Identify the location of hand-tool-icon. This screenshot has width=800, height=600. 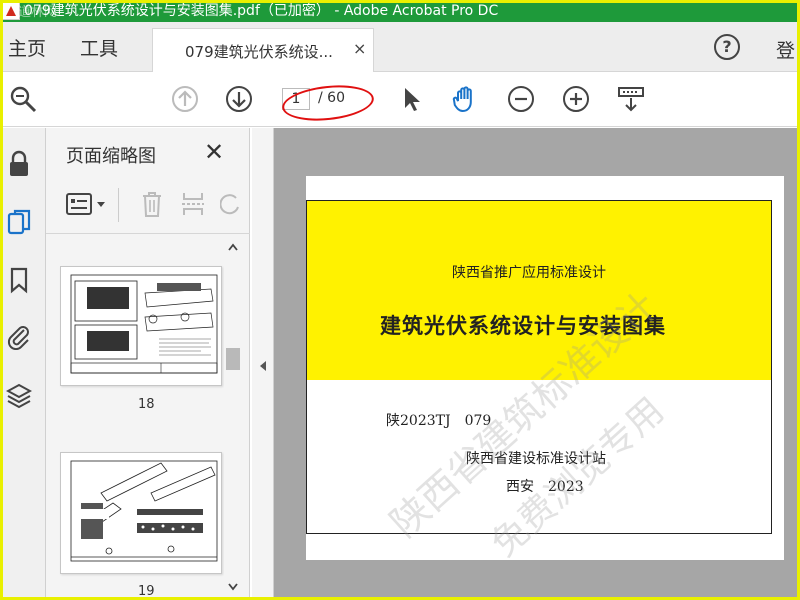
(465, 99).